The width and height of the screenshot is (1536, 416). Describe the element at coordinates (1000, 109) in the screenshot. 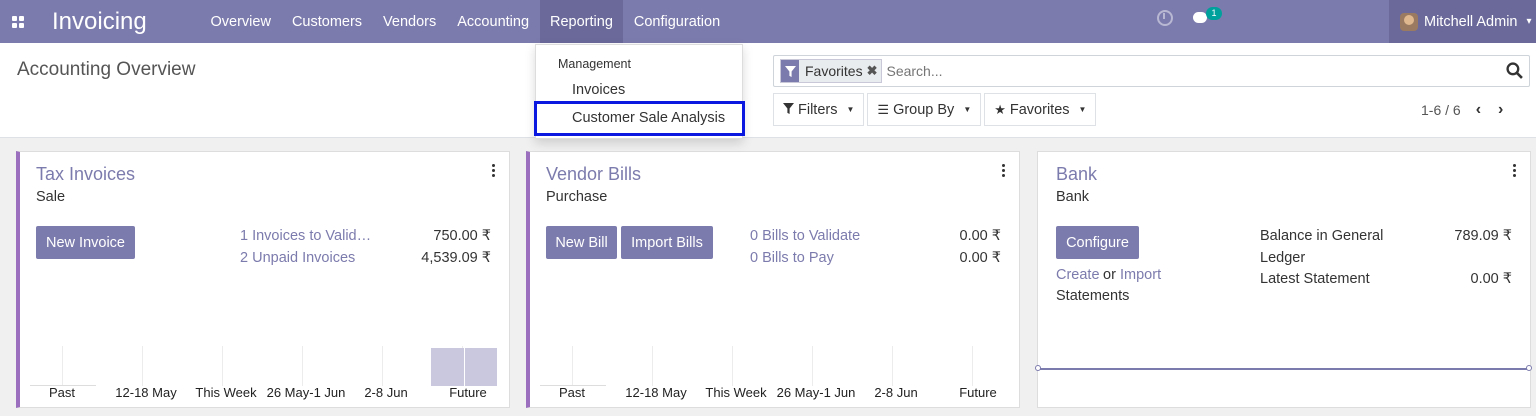

I see `star-icon: ★` at that location.